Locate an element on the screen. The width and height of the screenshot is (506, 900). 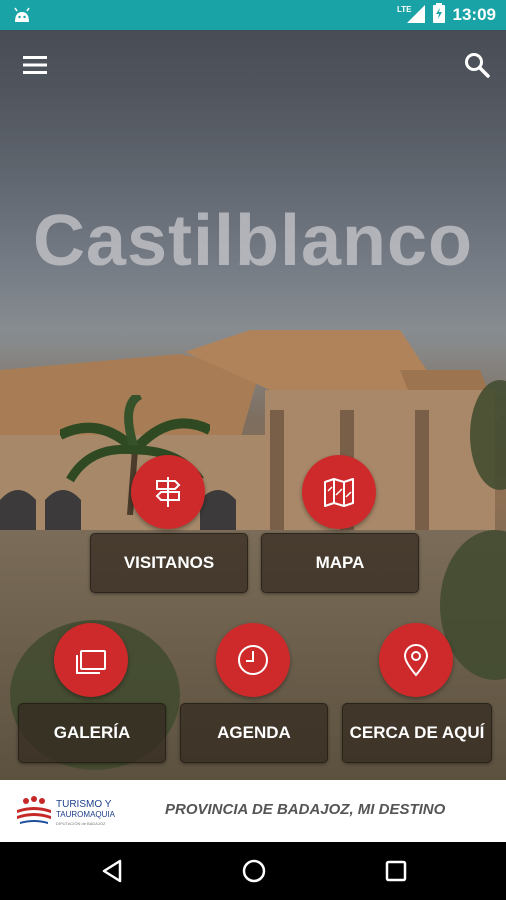
back-icon is located at coordinates (112, 871).